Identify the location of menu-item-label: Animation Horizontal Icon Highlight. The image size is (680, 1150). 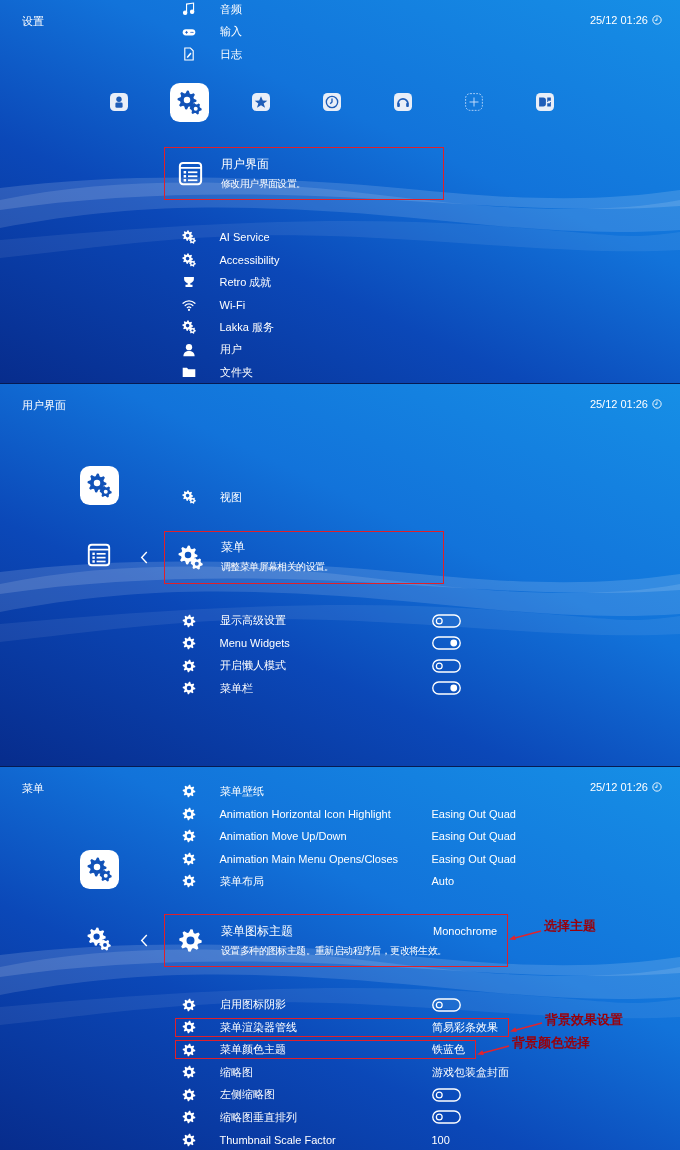
(325, 813).